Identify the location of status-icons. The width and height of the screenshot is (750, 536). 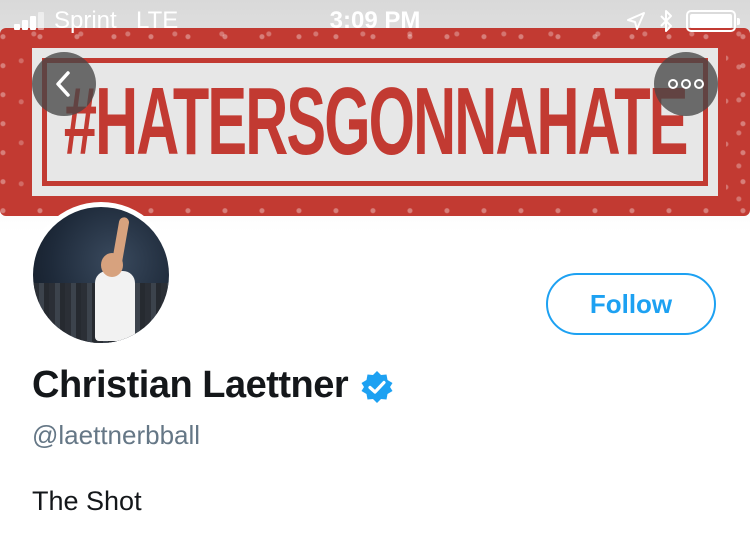
(683, 21).